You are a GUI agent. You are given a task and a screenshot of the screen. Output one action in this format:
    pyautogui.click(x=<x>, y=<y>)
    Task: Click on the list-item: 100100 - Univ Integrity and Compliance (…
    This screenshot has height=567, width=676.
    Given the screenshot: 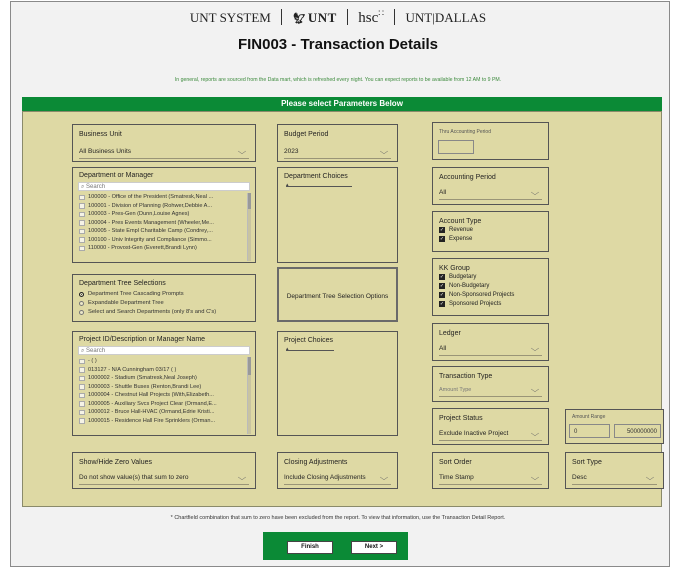 What is the action you would take?
    pyautogui.click(x=162, y=240)
    